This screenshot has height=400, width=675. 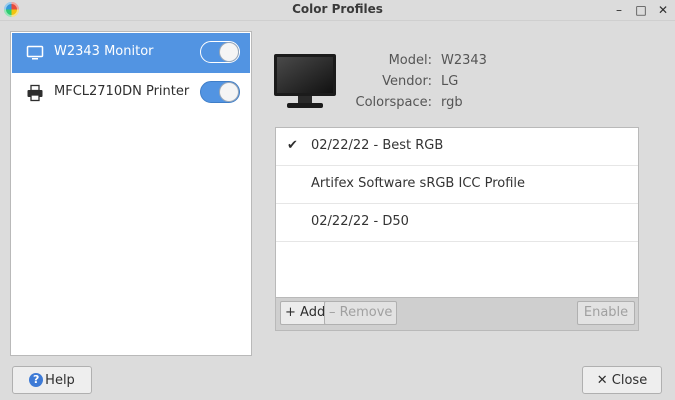 I want to click on profile-row: Artifex Software sRGB ICC Profile, so click(x=457, y=185).